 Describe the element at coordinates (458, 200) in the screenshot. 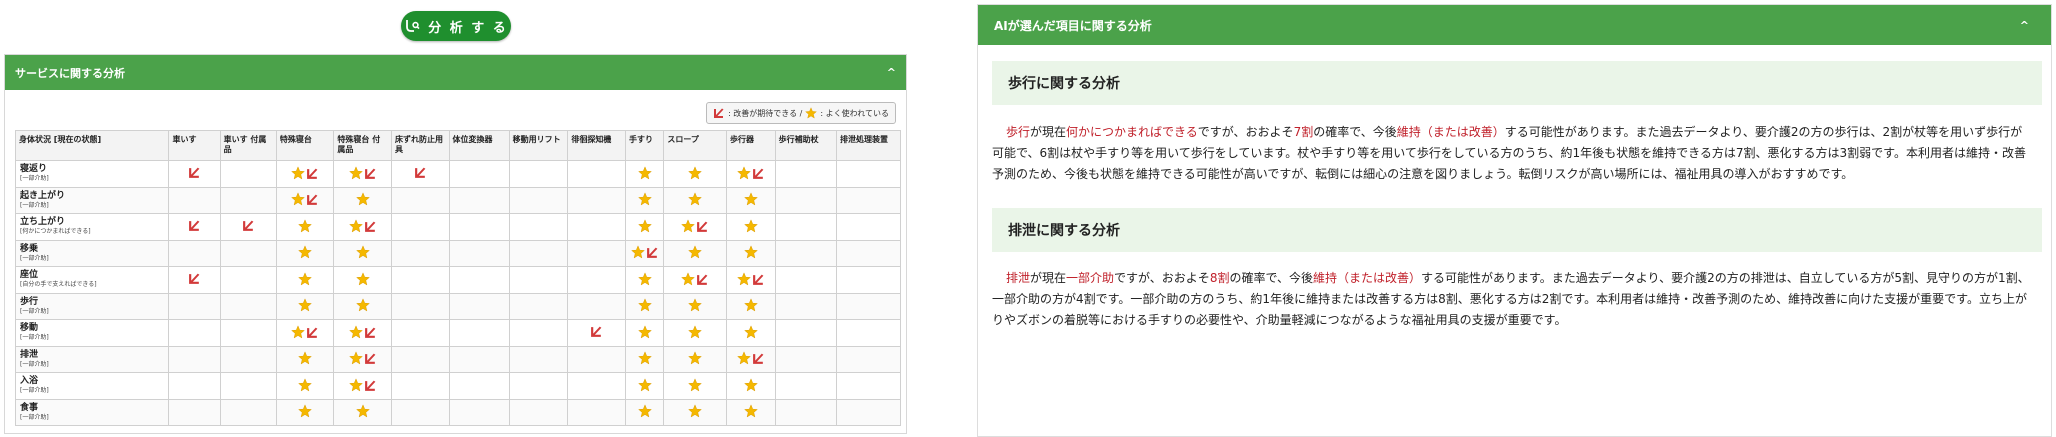

I see `table-row: 起き上がり [一部介助]` at that location.